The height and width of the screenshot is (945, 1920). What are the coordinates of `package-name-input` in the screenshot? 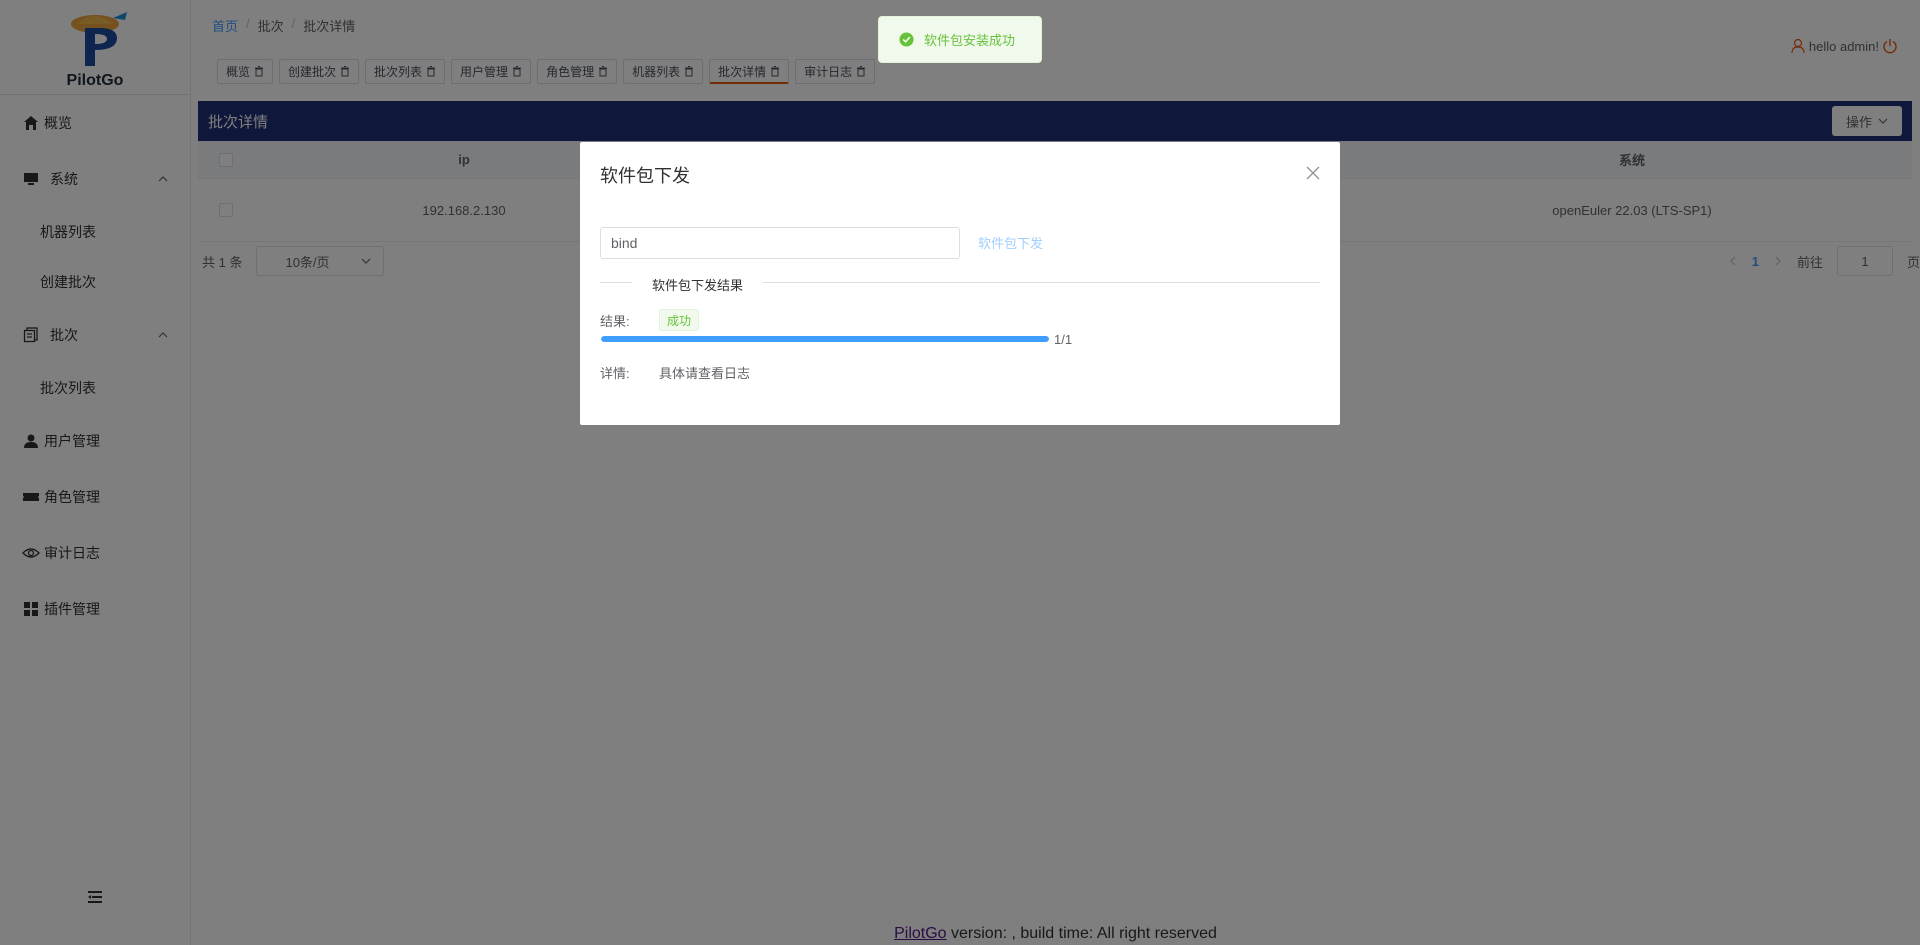 It's located at (780, 243).